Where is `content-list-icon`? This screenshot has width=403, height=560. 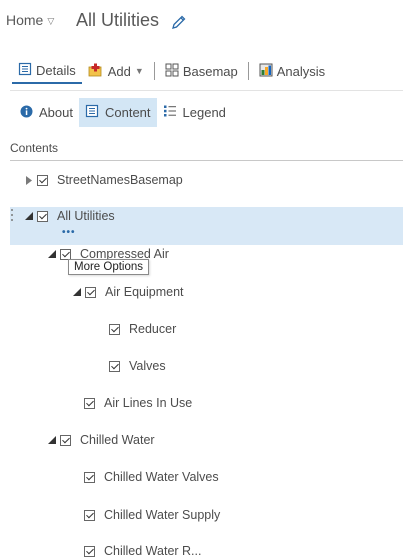
content-list-icon is located at coordinates (92, 112).